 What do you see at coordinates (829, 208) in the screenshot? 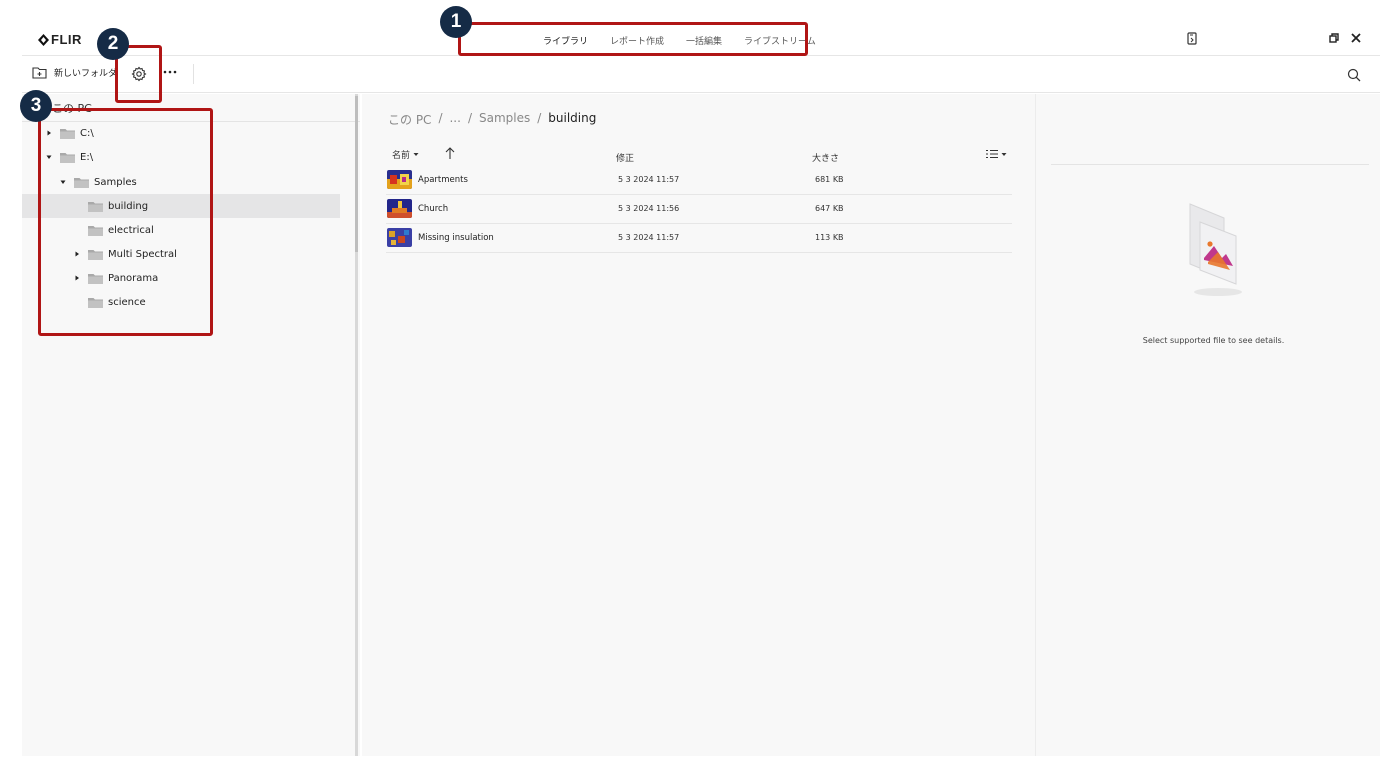
I see `file-size: 647 KB` at bounding box center [829, 208].